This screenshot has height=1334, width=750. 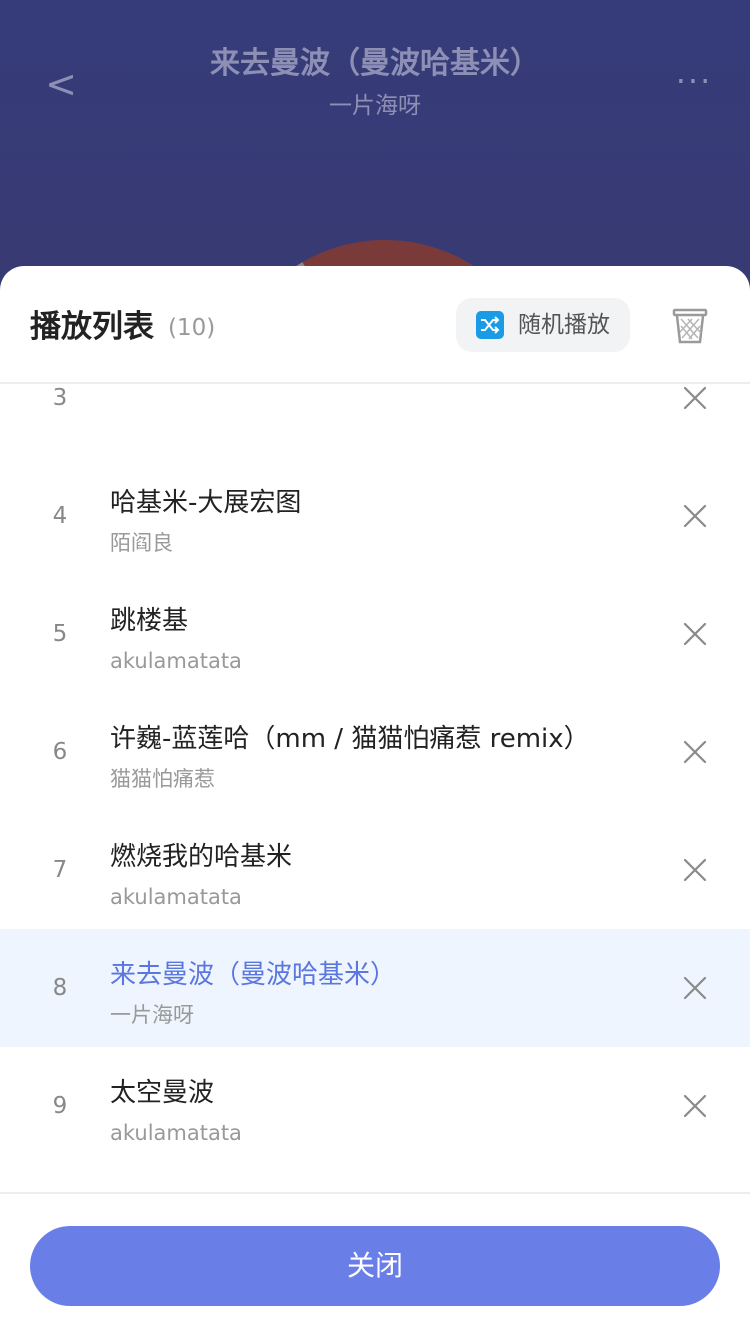 I want to click on shuffle-play-button: 随机播放, so click(x=543, y=325).